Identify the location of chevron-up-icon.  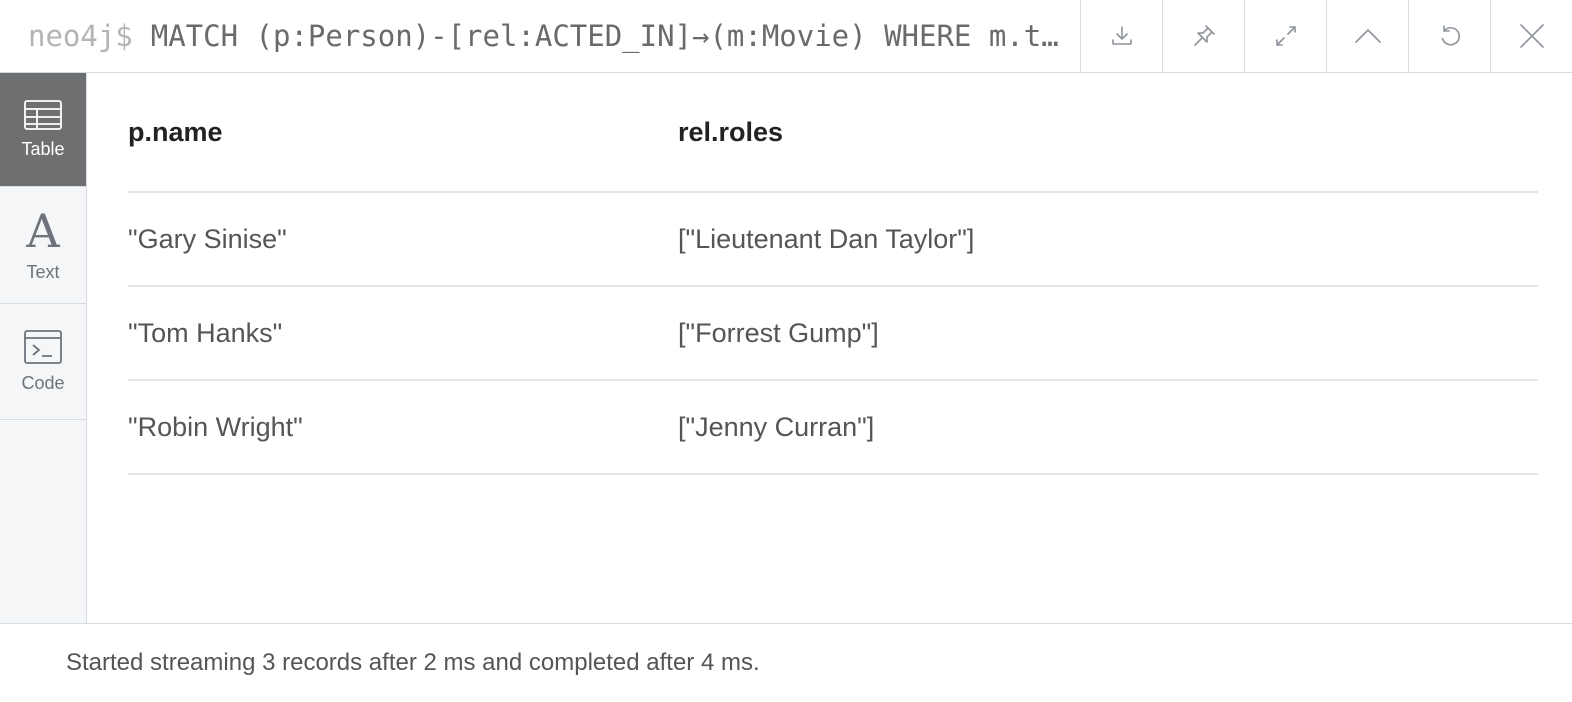
(1367, 36).